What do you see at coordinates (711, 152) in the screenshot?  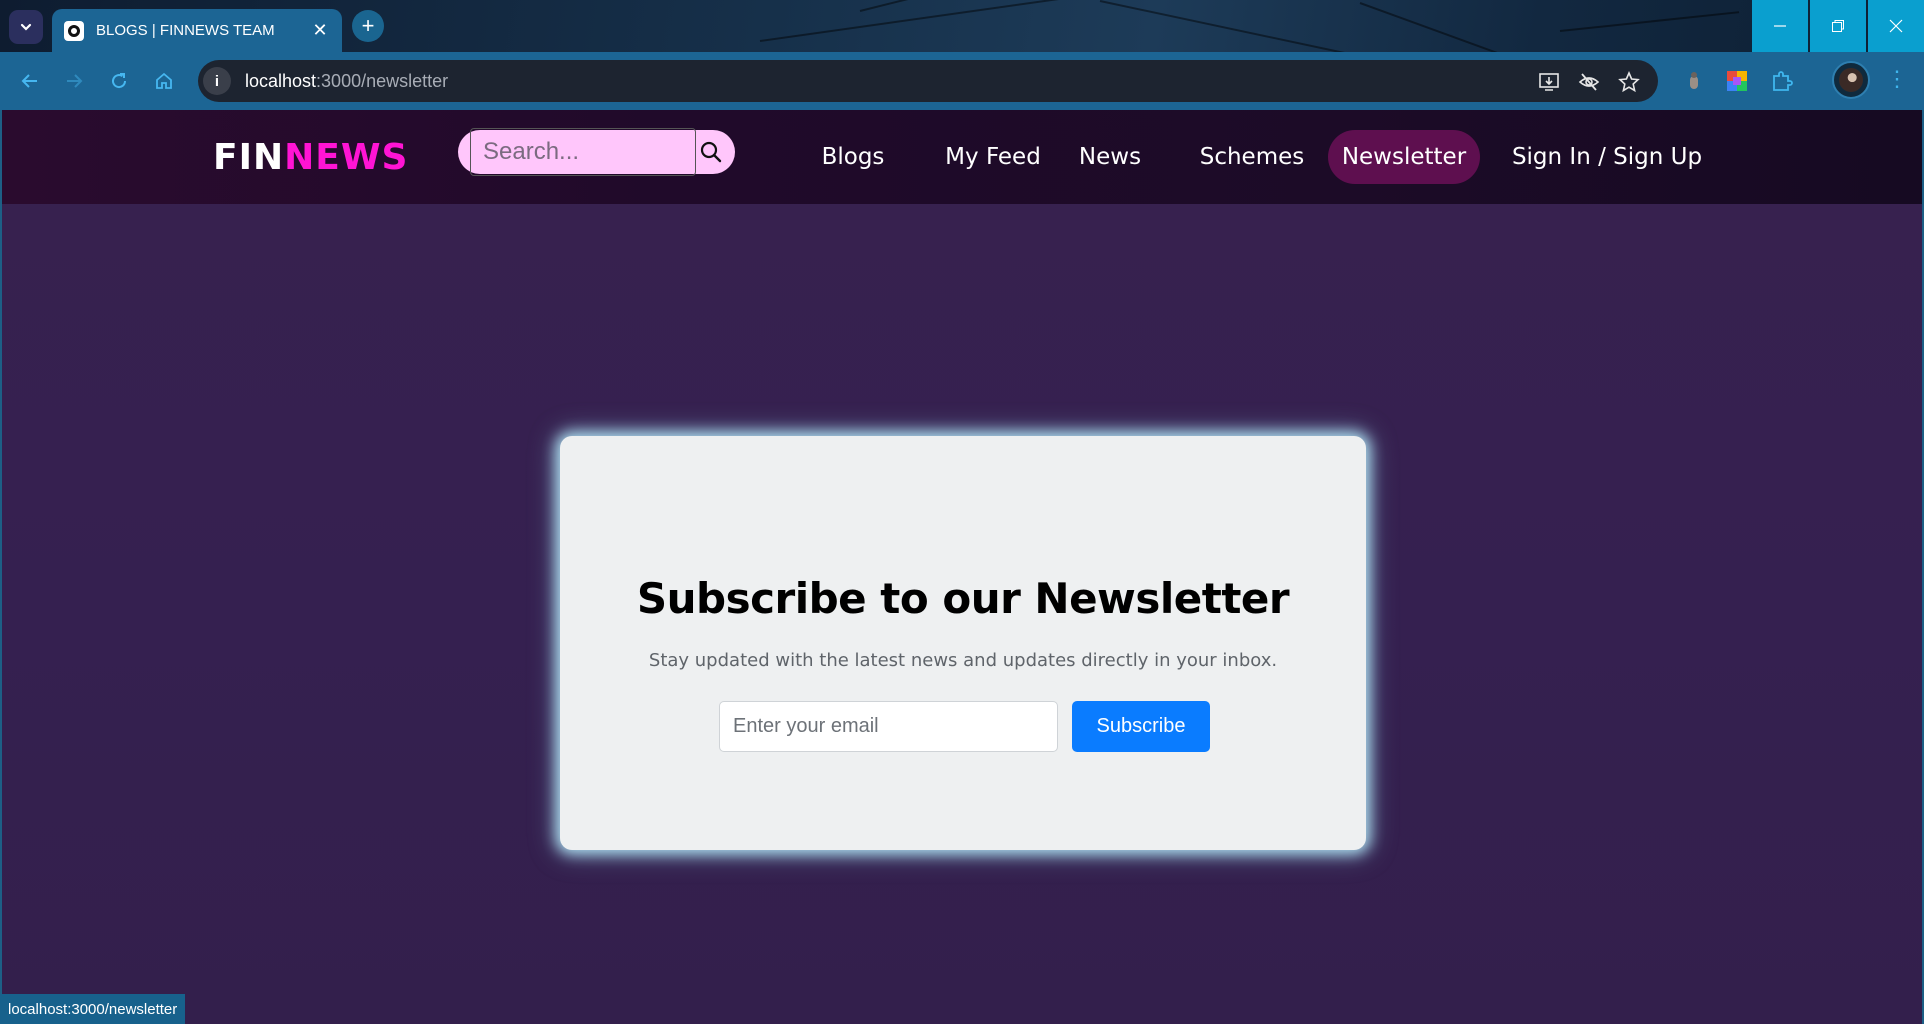 I see `search-icon` at bounding box center [711, 152].